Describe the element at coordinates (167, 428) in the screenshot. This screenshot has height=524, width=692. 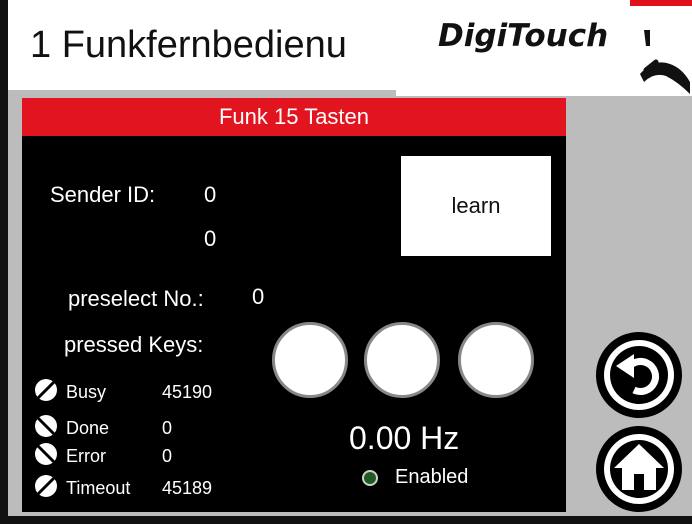
I see `status-done-value: 0` at that location.